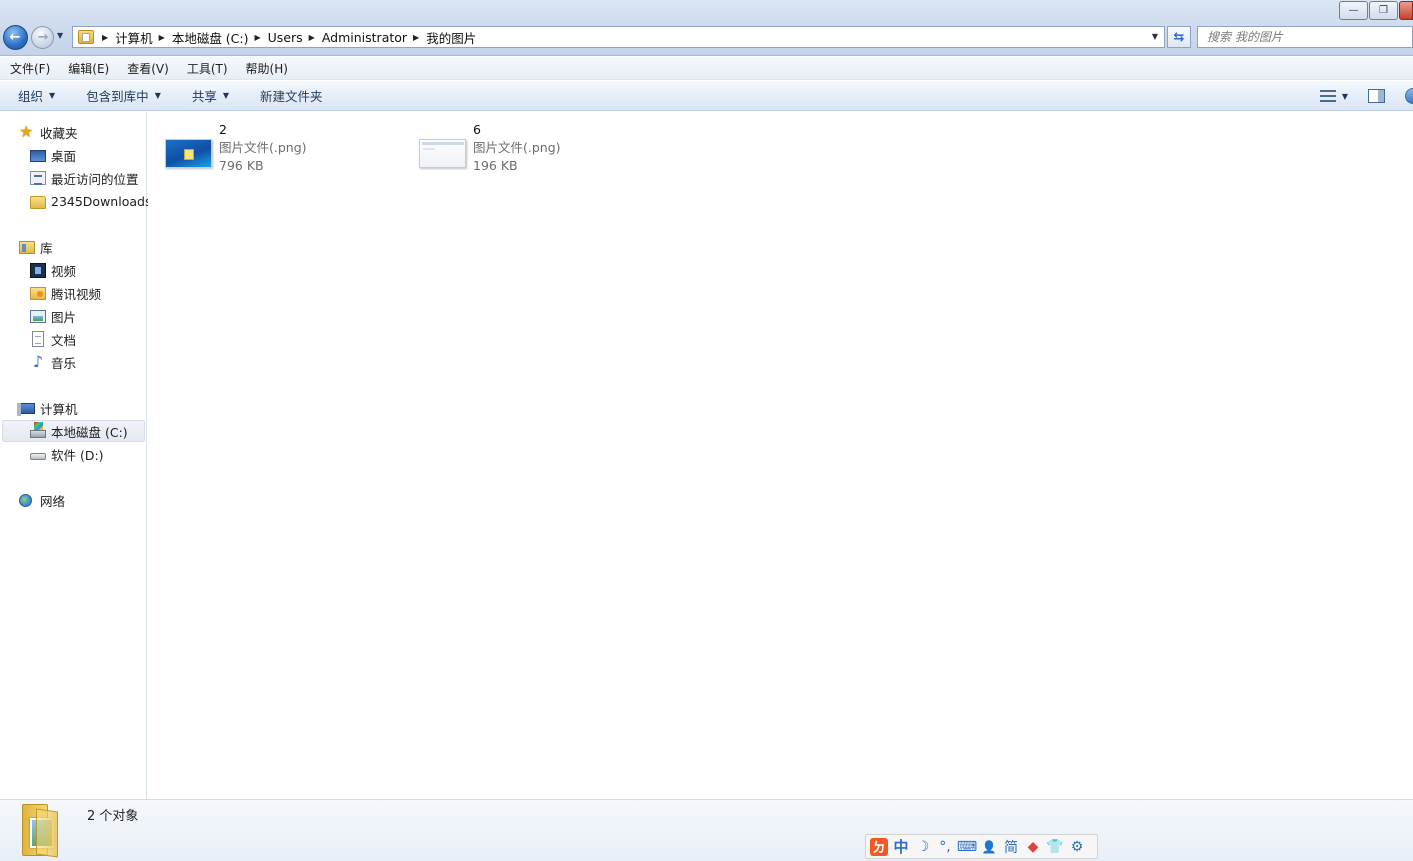 This screenshot has width=1413, height=861. What do you see at coordinates (53, 155) in the screenshot?
I see `nav-item-desktop: 桌面` at bounding box center [53, 155].